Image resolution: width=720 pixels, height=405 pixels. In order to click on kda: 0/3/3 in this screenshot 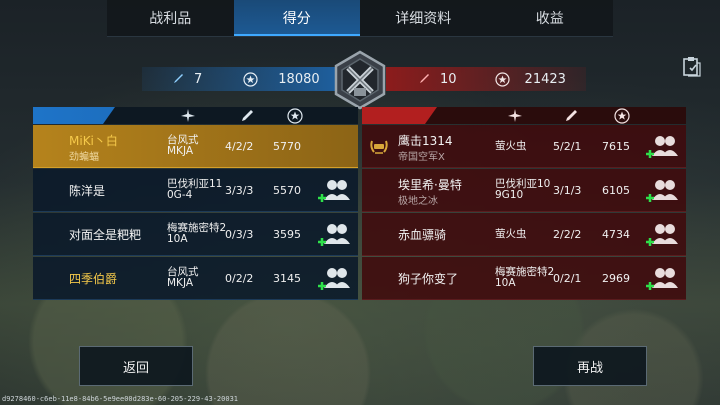, I will do `click(239, 234)`.